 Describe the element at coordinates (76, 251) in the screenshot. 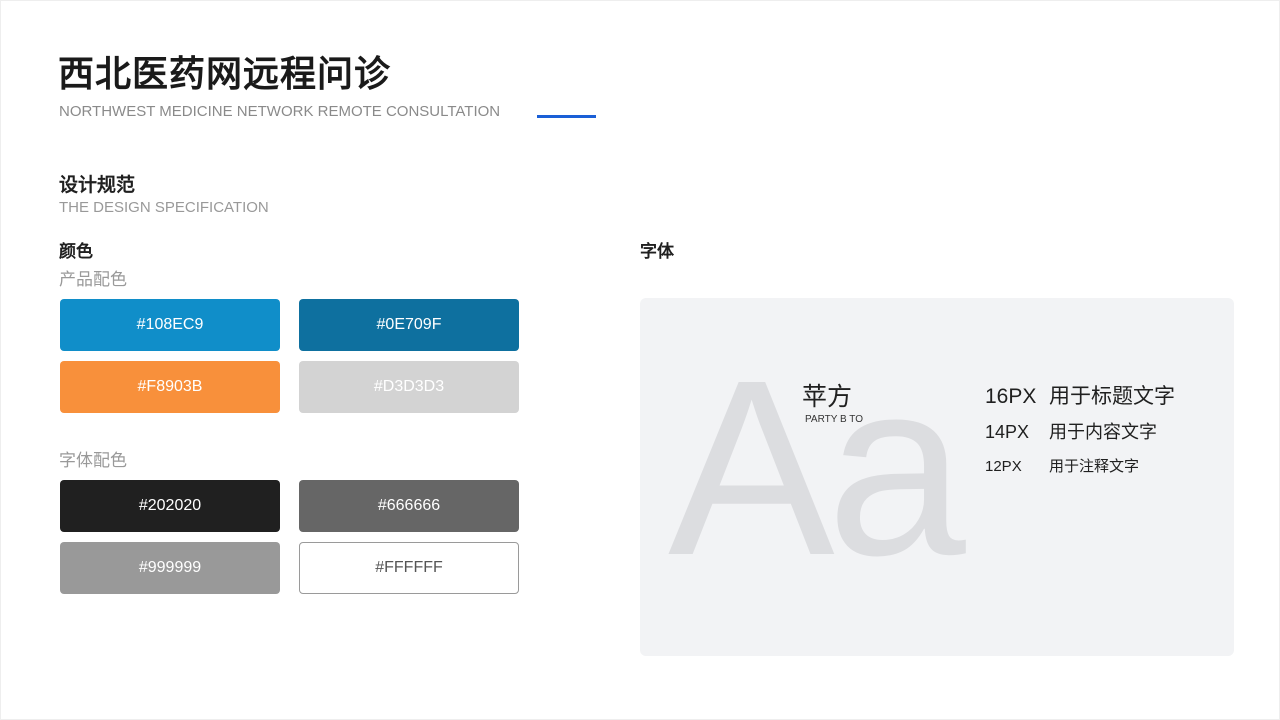

I see `colors-heading: 颜色` at that location.